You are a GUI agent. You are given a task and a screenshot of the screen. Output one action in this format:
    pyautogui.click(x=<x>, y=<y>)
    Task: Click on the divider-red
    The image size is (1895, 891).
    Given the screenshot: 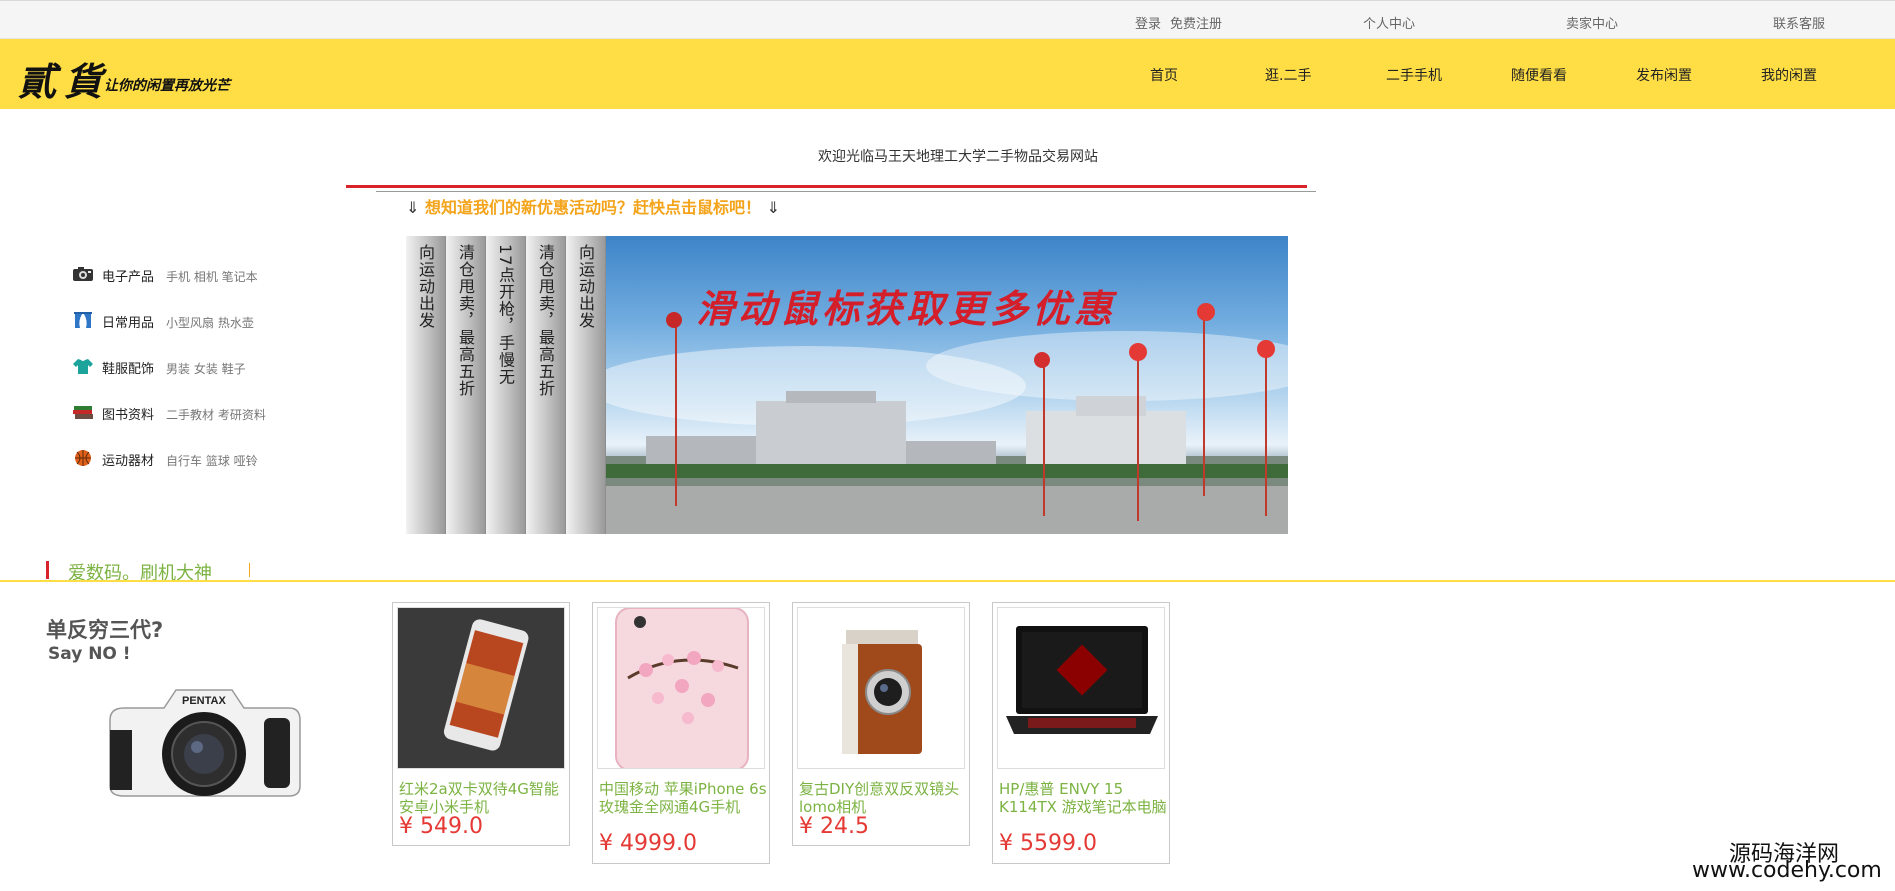 What is the action you would take?
    pyautogui.click(x=826, y=186)
    